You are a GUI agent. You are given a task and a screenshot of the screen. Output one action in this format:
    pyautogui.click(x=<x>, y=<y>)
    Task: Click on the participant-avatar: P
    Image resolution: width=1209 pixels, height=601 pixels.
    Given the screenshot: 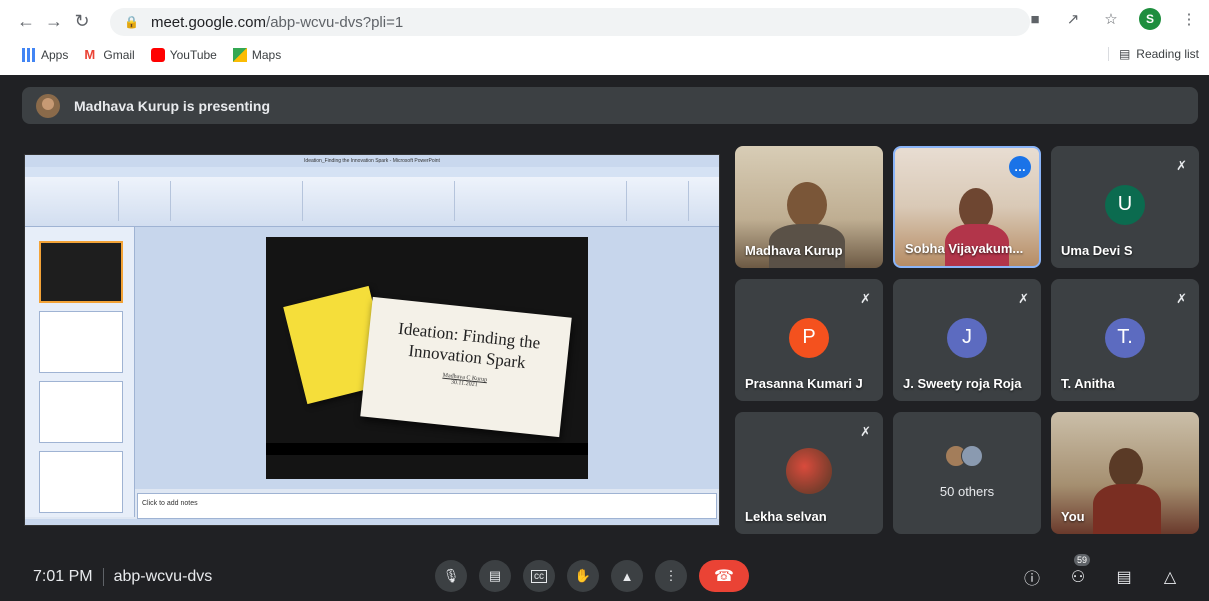 What is the action you would take?
    pyautogui.click(x=809, y=337)
    